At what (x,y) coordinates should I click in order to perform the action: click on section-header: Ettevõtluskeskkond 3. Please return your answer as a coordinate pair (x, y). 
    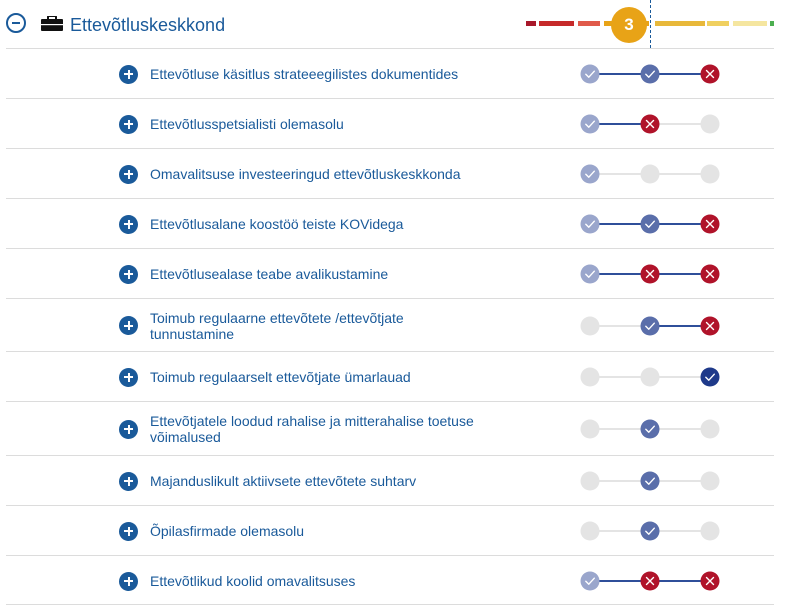
    Looking at the image, I should click on (393, 24).